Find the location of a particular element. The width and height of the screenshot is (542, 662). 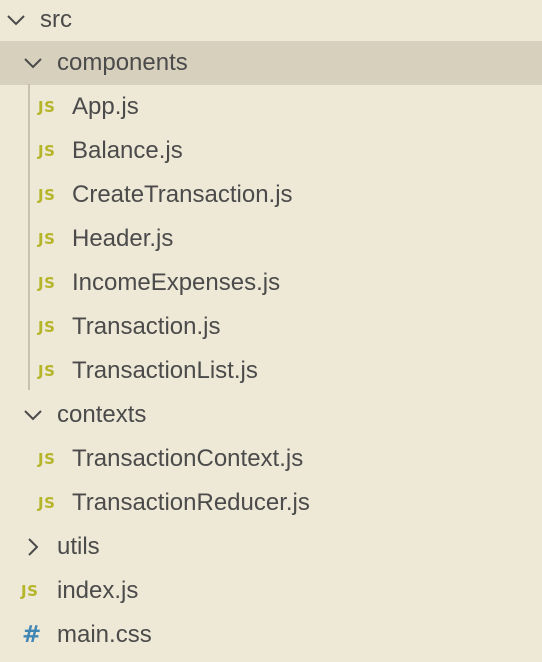

file-item: JS index.js is located at coordinates (271, 591).